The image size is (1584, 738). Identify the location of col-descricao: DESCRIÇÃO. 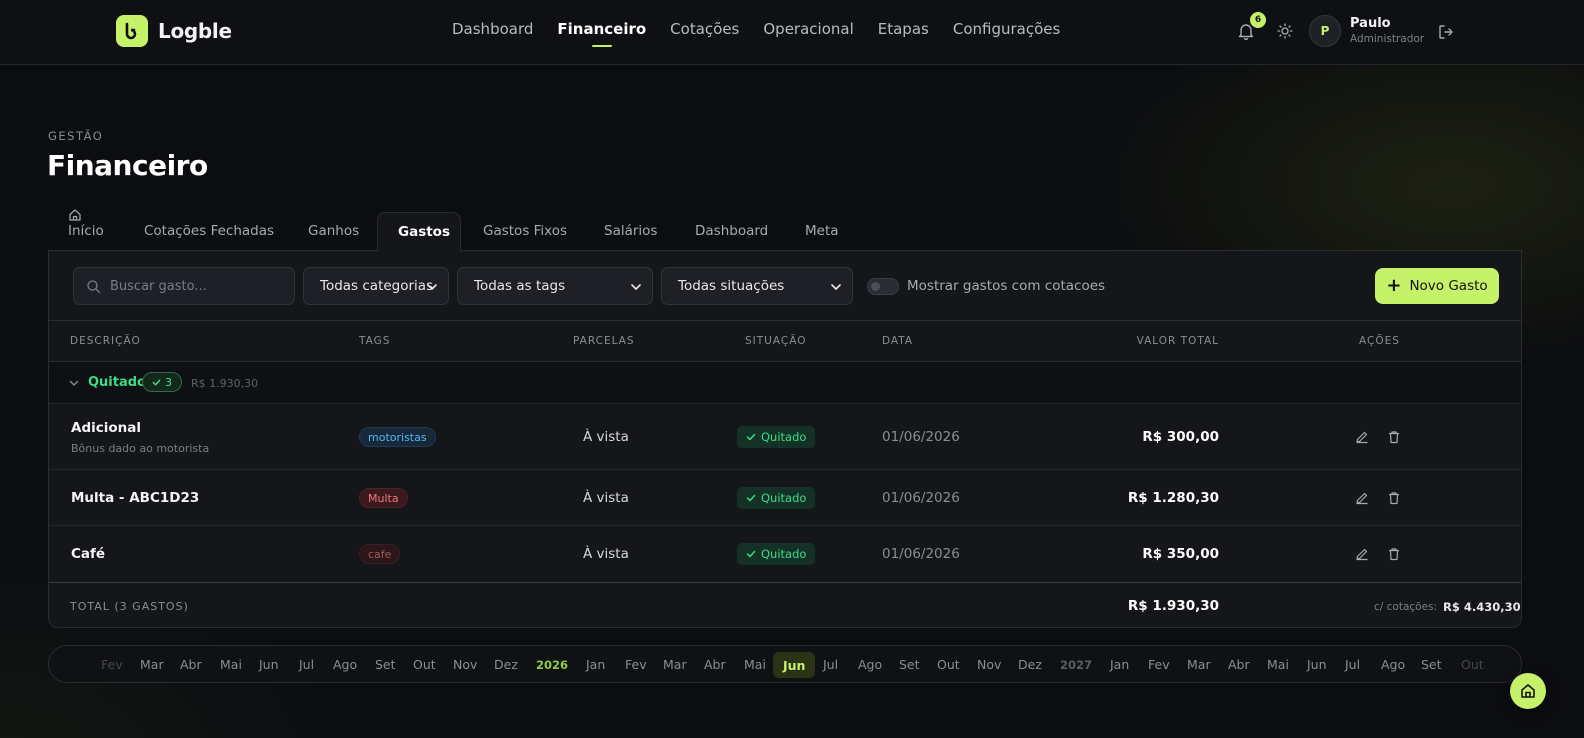
(105, 341).